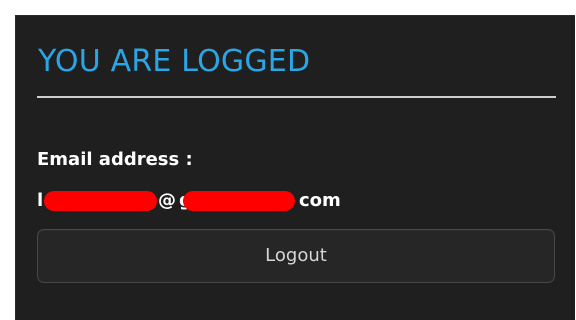 The width and height of the screenshot is (576, 320). I want to click on email-prefix: l, so click(40, 200).